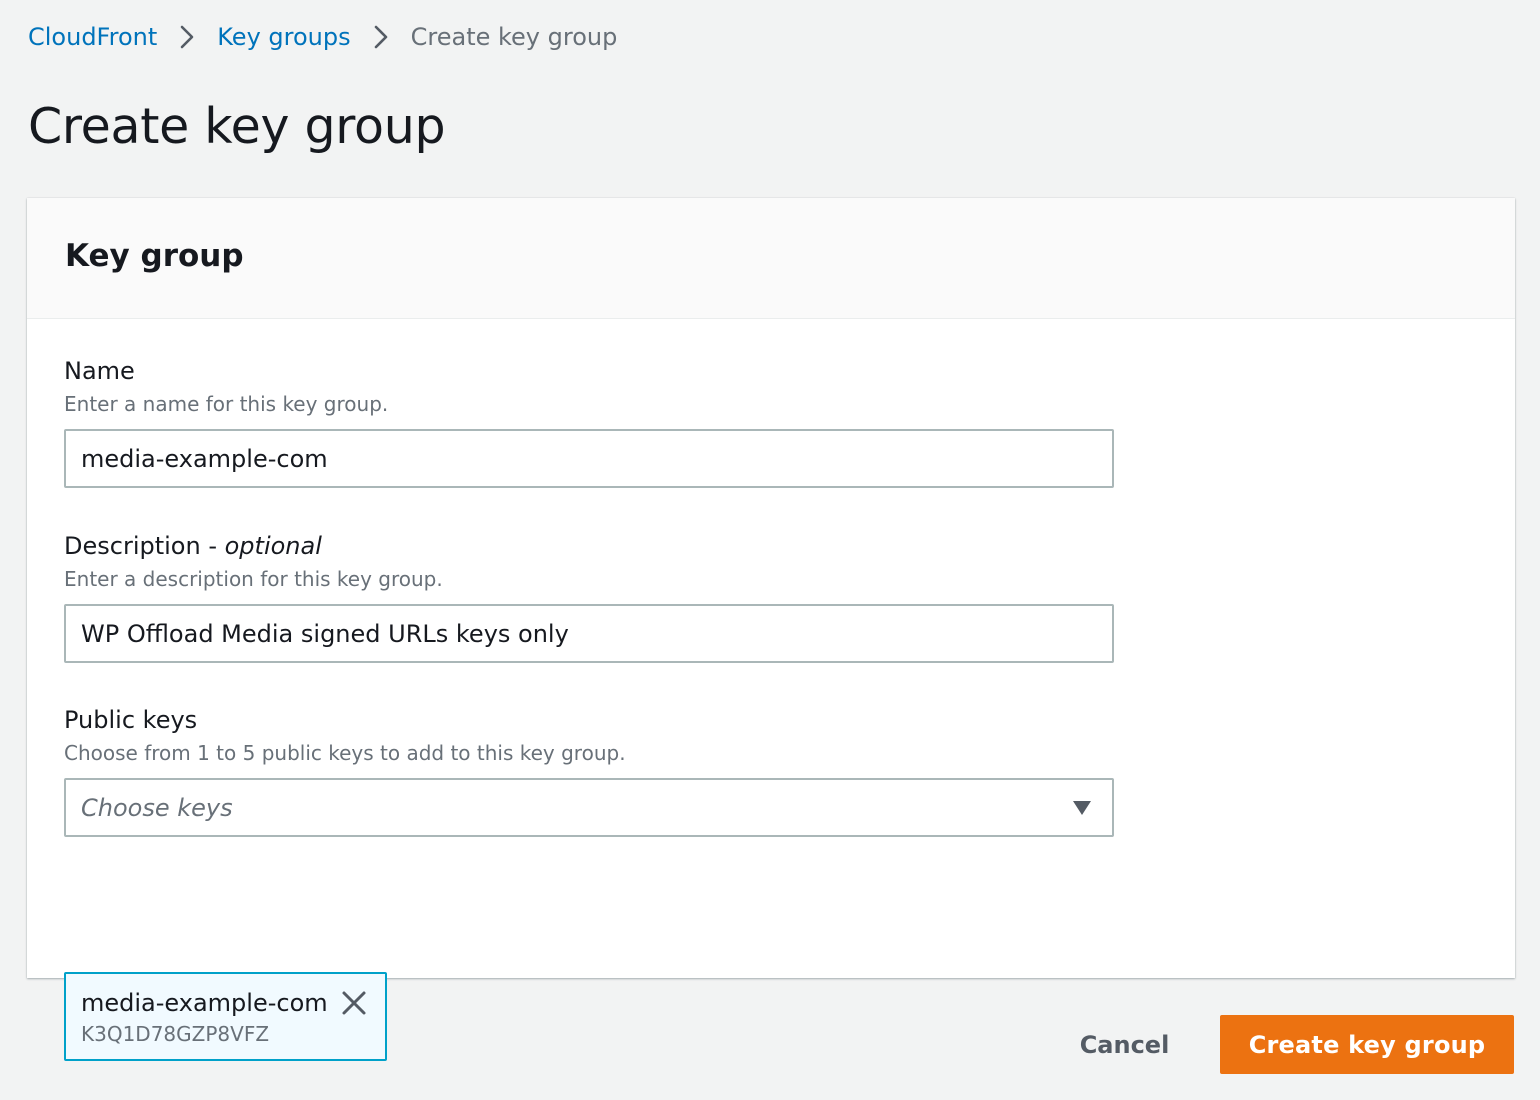 This screenshot has height=1100, width=1540. Describe the element at coordinates (226, 404) in the screenshot. I see `name-description: Enter a name for this key group.` at that location.